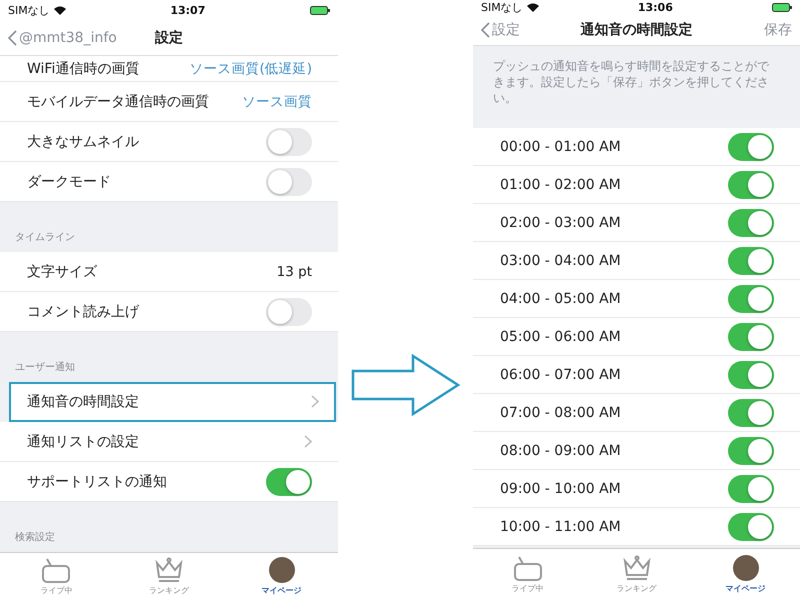  I want to click on time-slot-label: 05:00 - 06:00 AM, so click(560, 336).